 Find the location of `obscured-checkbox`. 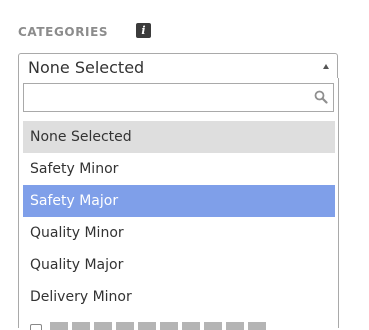

obscured-checkbox is located at coordinates (36, 327).